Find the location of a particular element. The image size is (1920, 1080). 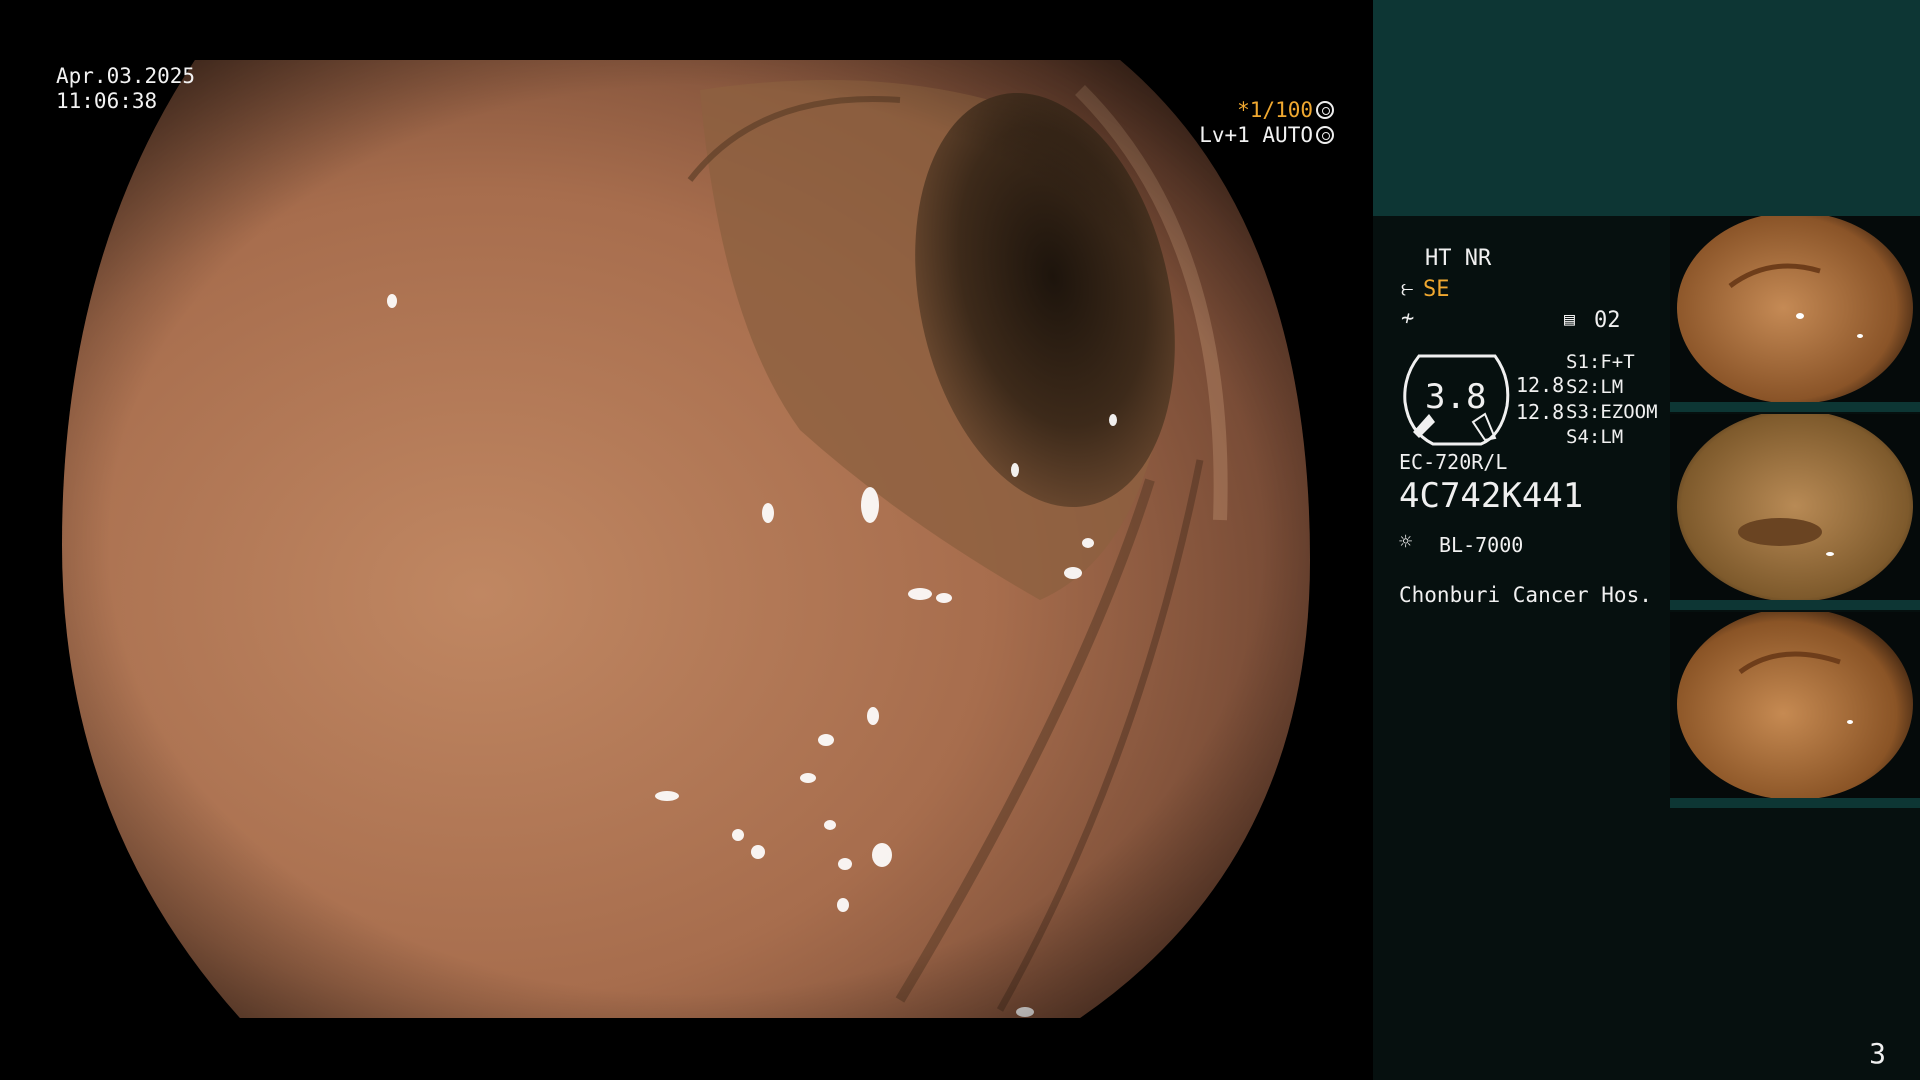

freeze-icon: ≁ is located at coordinates (1408, 318).